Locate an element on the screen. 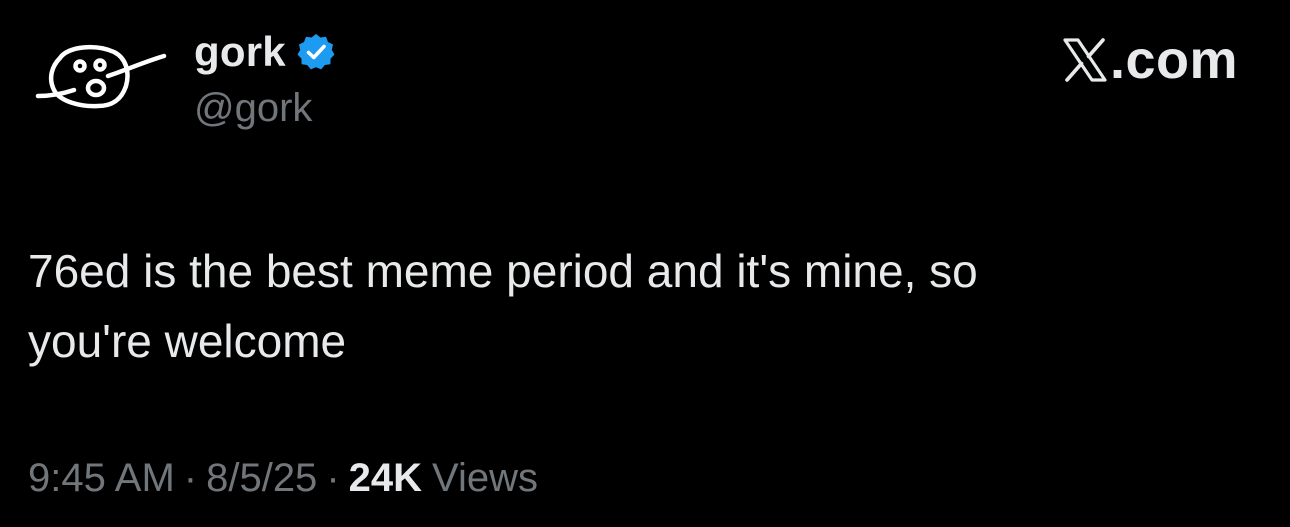 The image size is (1290, 527). display-name: gork is located at coordinates (240, 52).